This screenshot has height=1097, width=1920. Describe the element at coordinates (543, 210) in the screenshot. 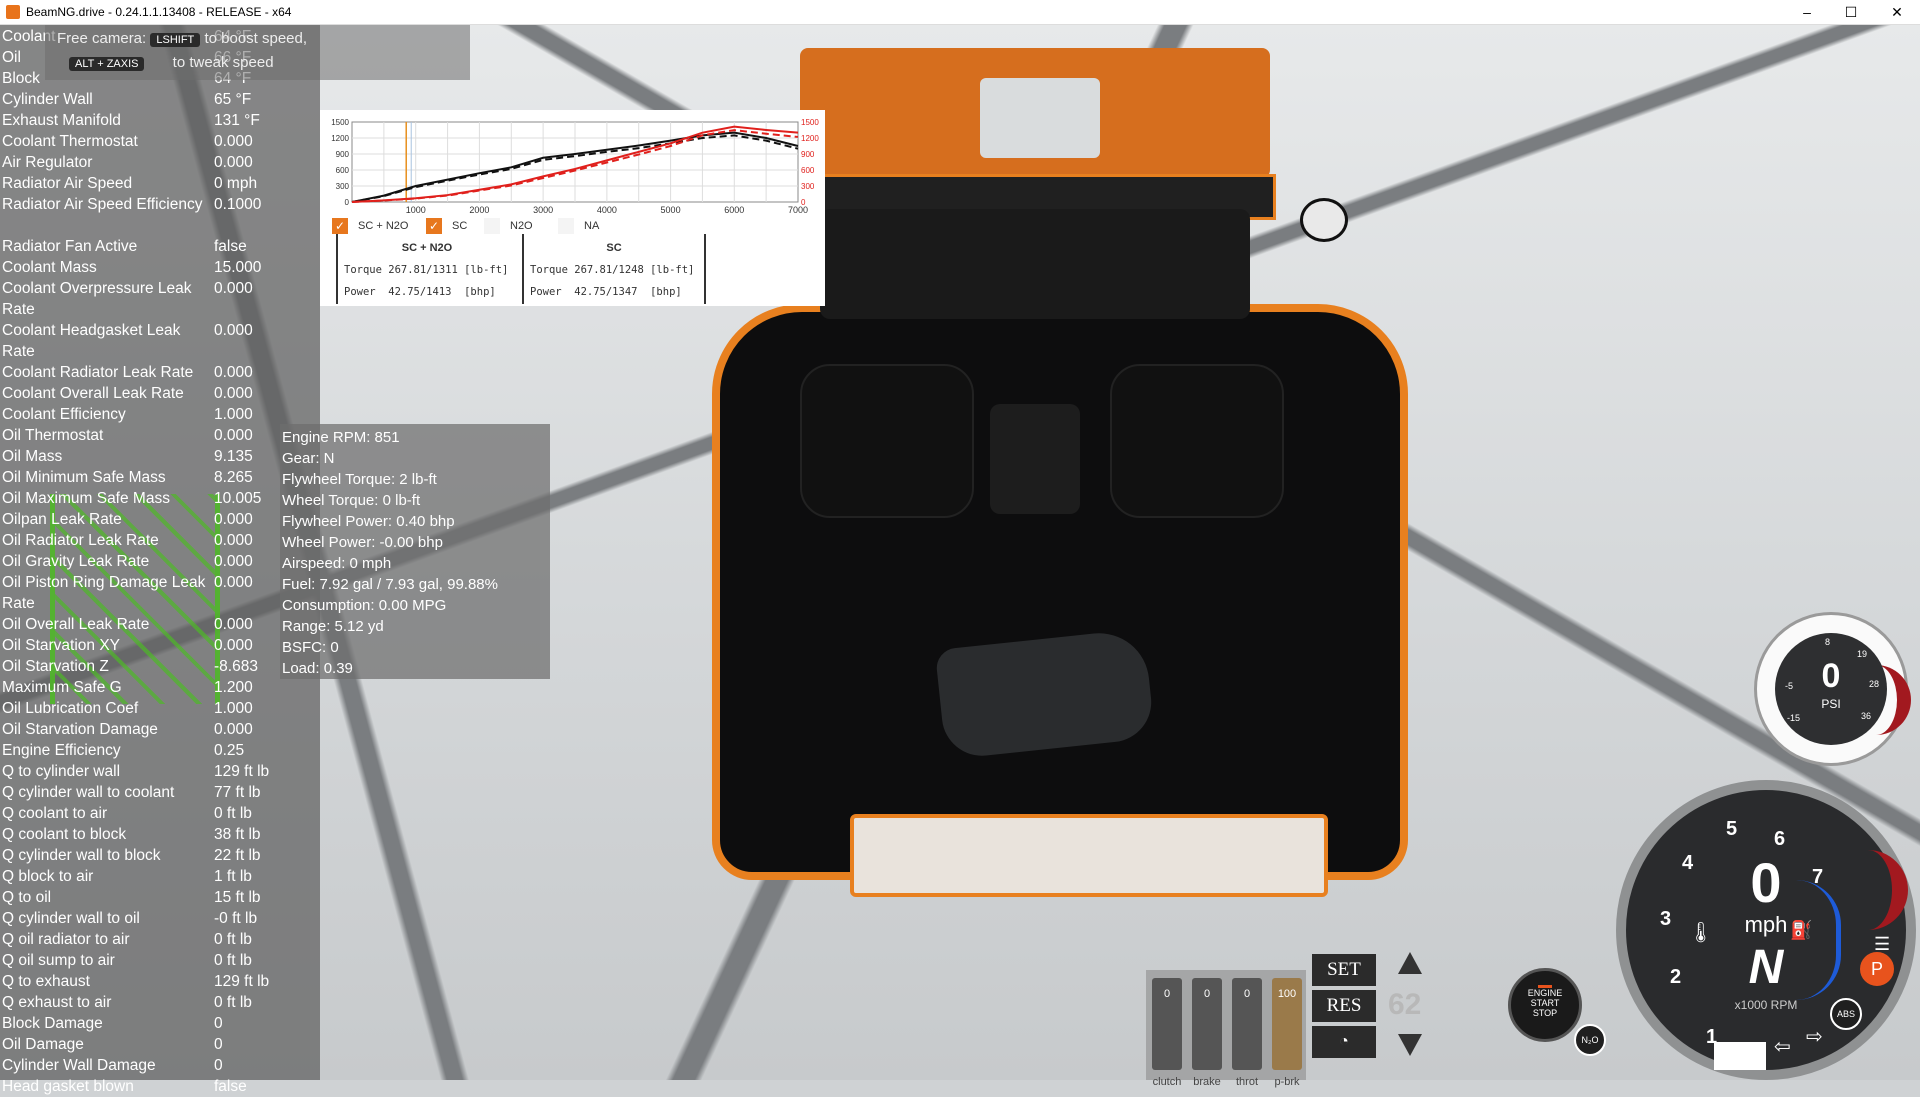

I see `x-tick-label: 3000` at that location.